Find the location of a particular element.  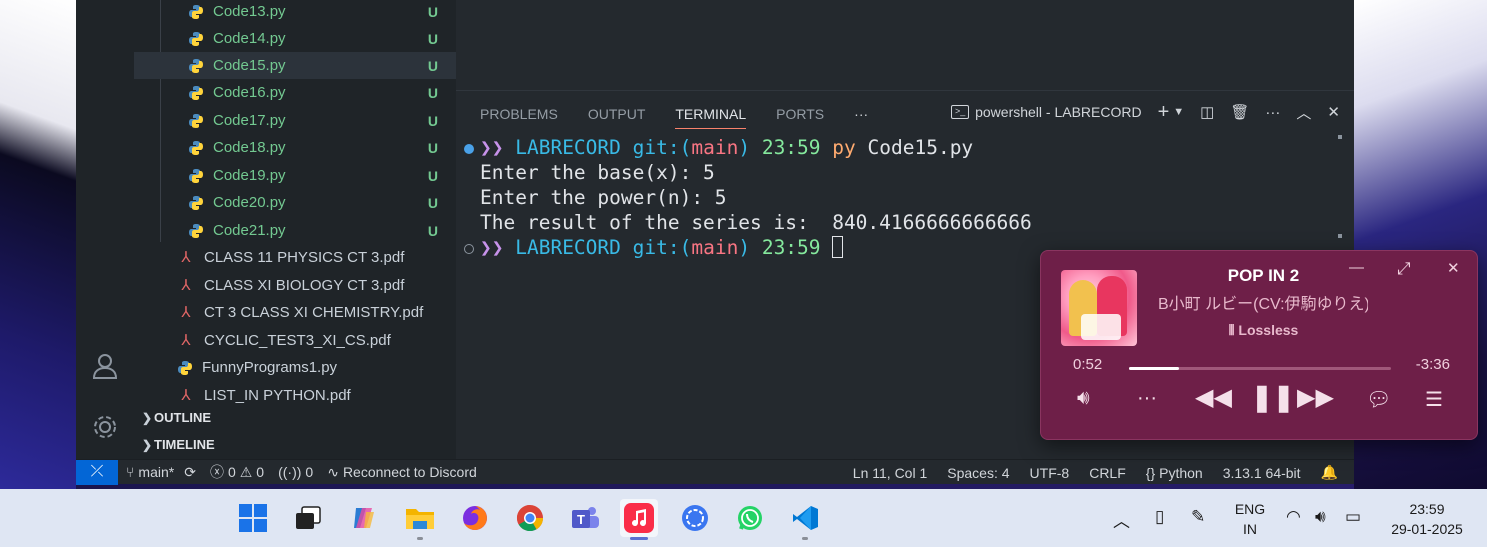

file-name: Code13.py is located at coordinates (249, 11).